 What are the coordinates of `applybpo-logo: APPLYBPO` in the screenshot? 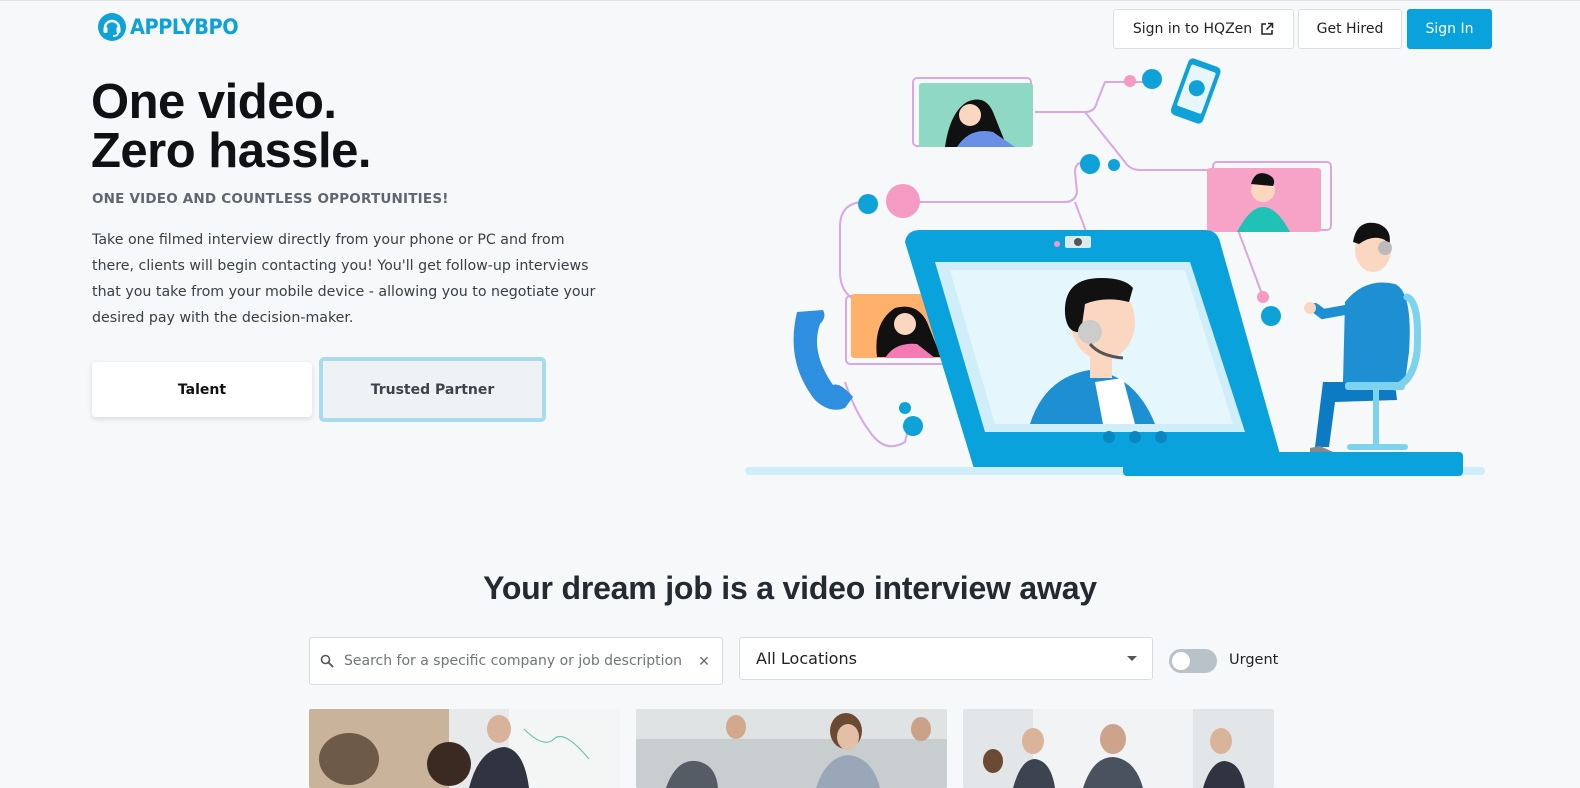 It's located at (172, 27).